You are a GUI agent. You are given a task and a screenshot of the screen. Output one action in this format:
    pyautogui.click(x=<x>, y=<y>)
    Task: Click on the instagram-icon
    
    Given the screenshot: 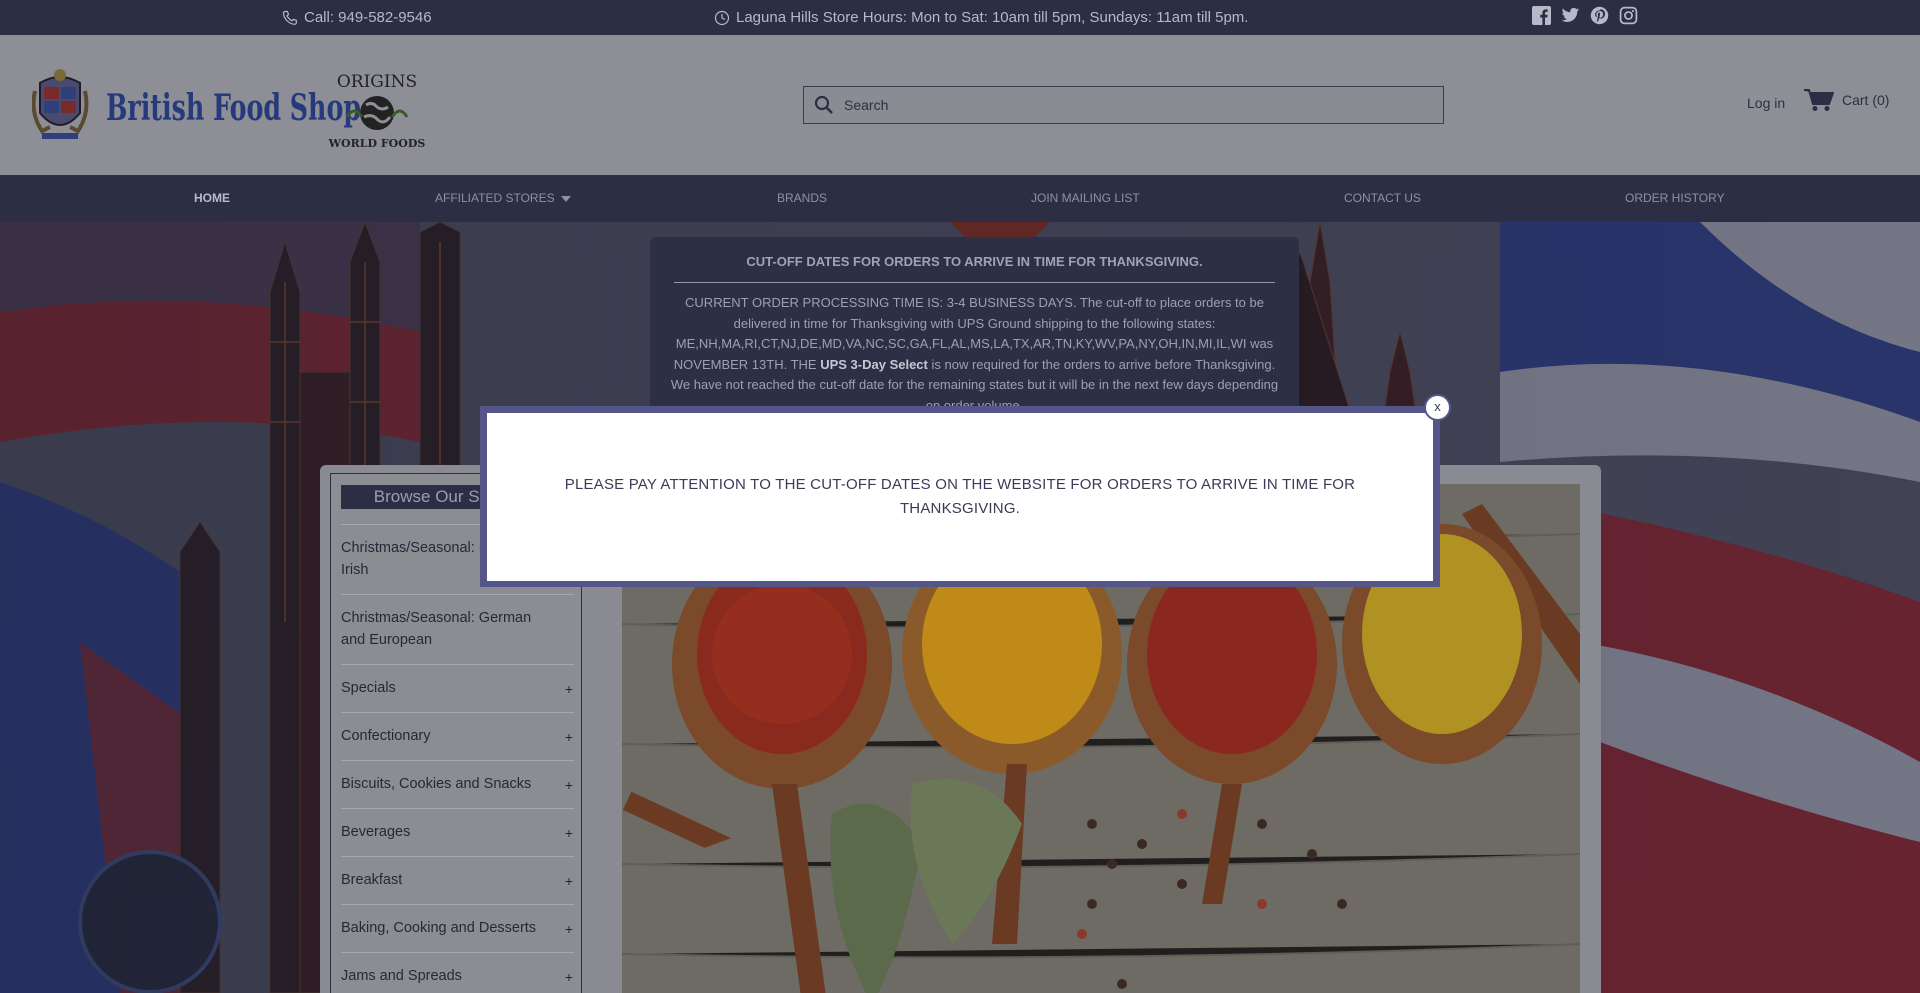 What is the action you would take?
    pyautogui.click(x=1628, y=15)
    